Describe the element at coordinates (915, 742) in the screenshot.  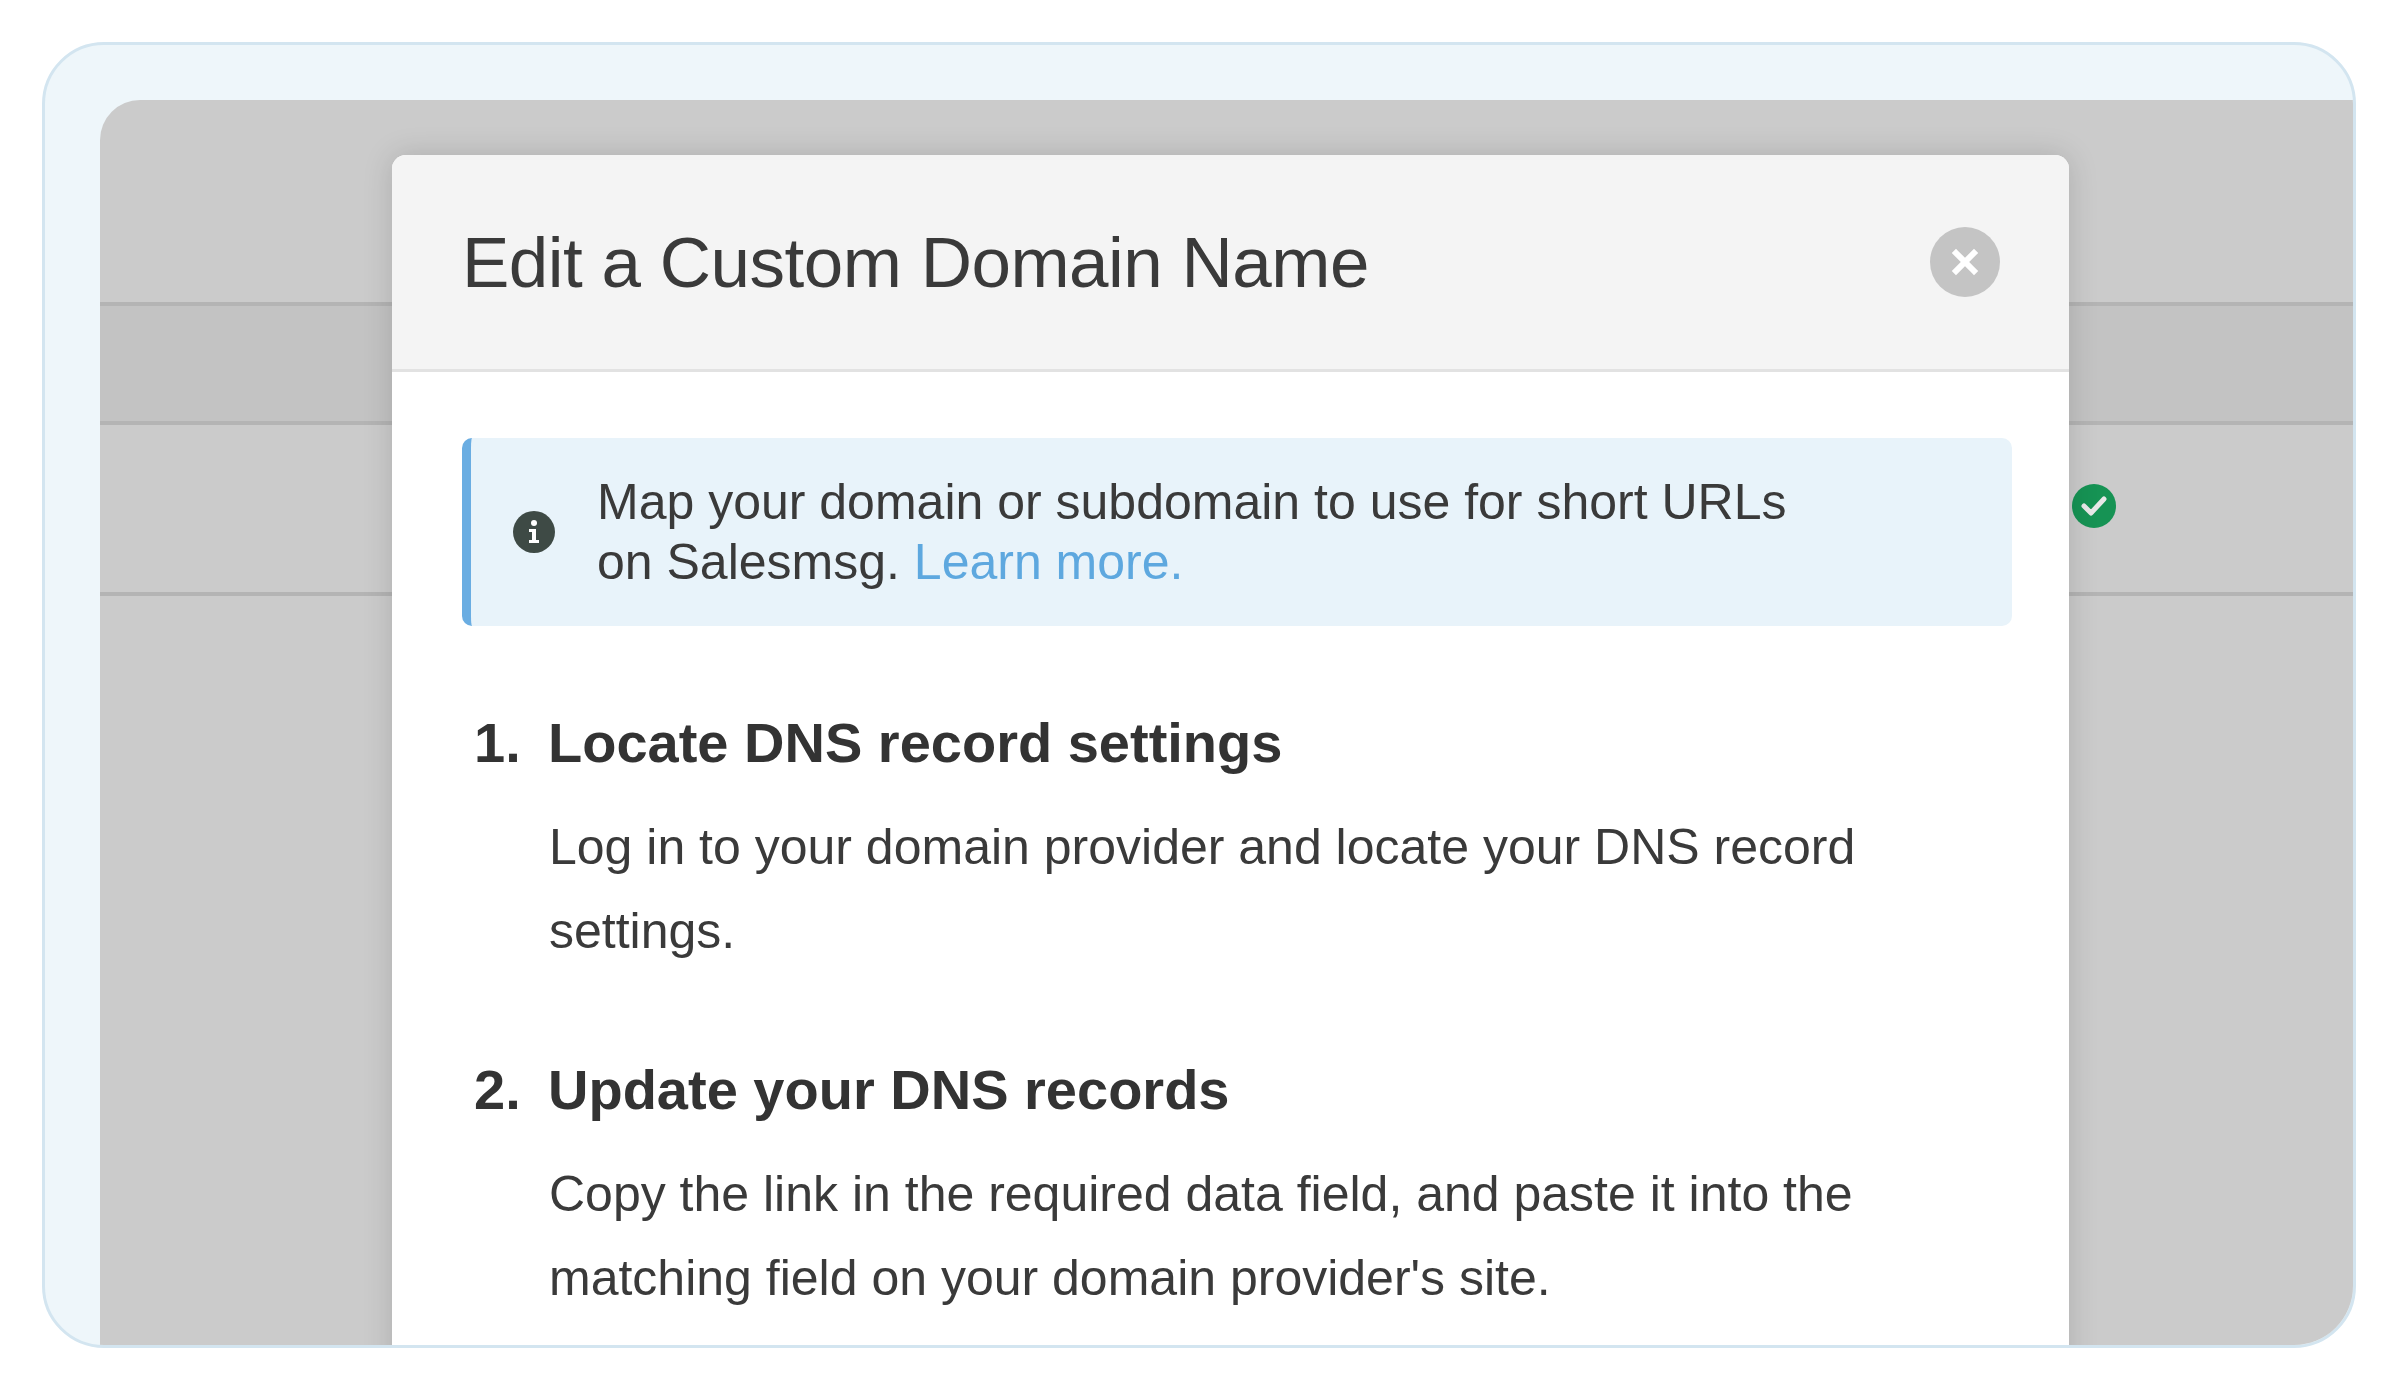
I see `step-heading: Locate DNS record settings` at that location.